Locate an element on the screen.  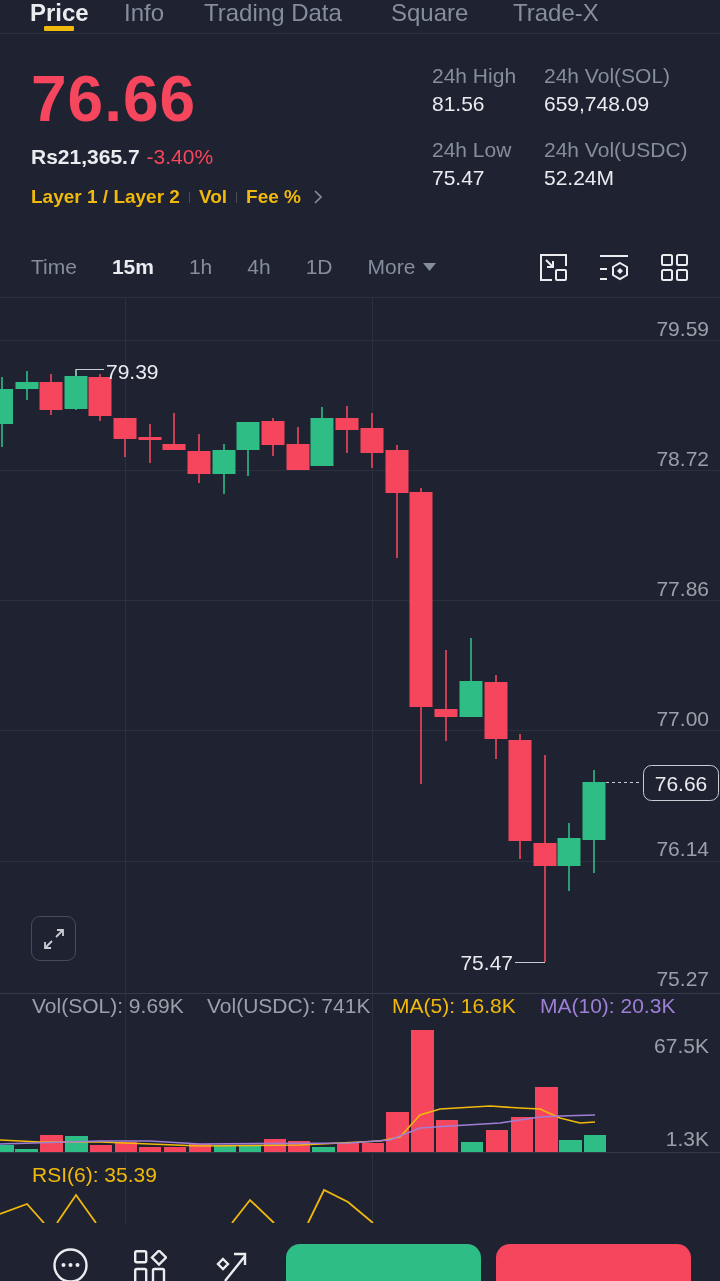
stat-label: 24h Low is located at coordinates (472, 150).